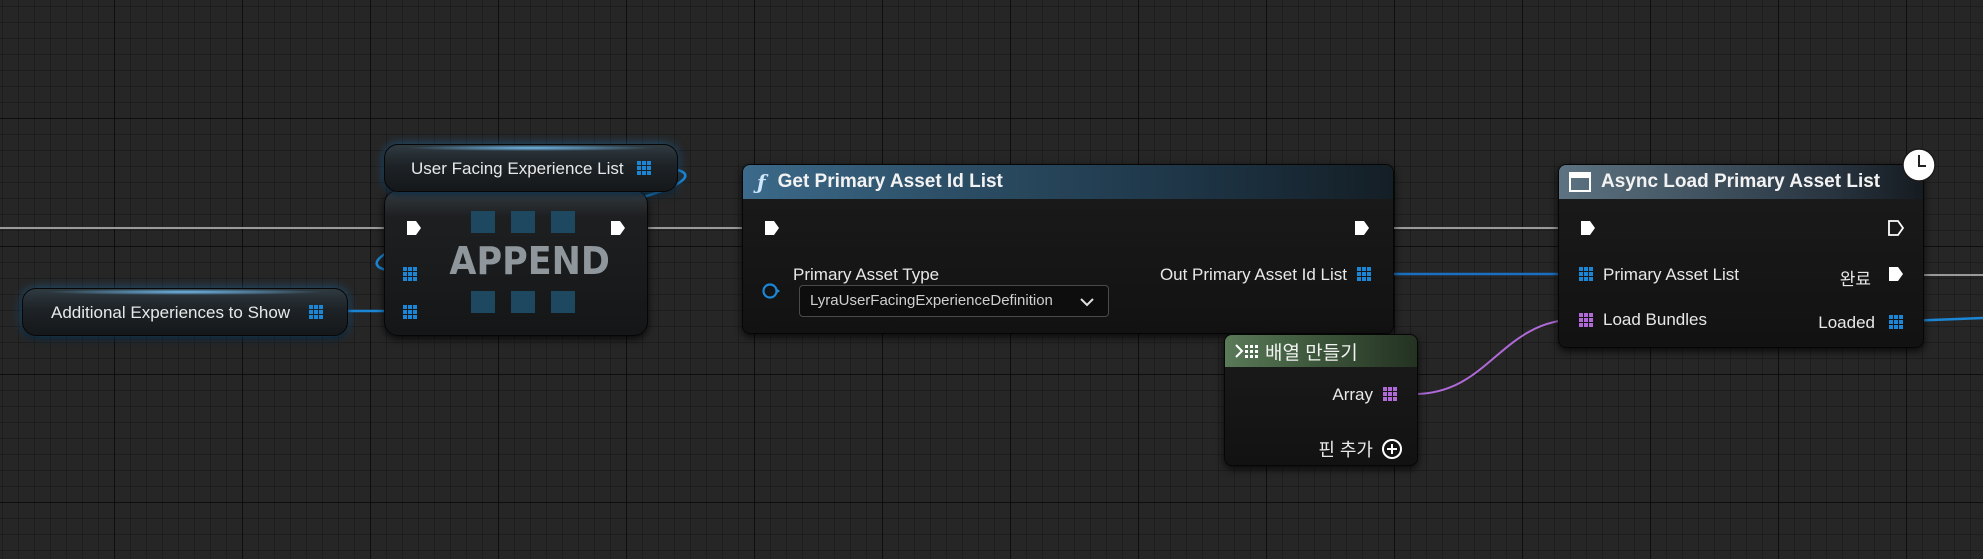  What do you see at coordinates (1345, 449) in the screenshot?
I see `add-pin-label: 핀 추가` at bounding box center [1345, 449].